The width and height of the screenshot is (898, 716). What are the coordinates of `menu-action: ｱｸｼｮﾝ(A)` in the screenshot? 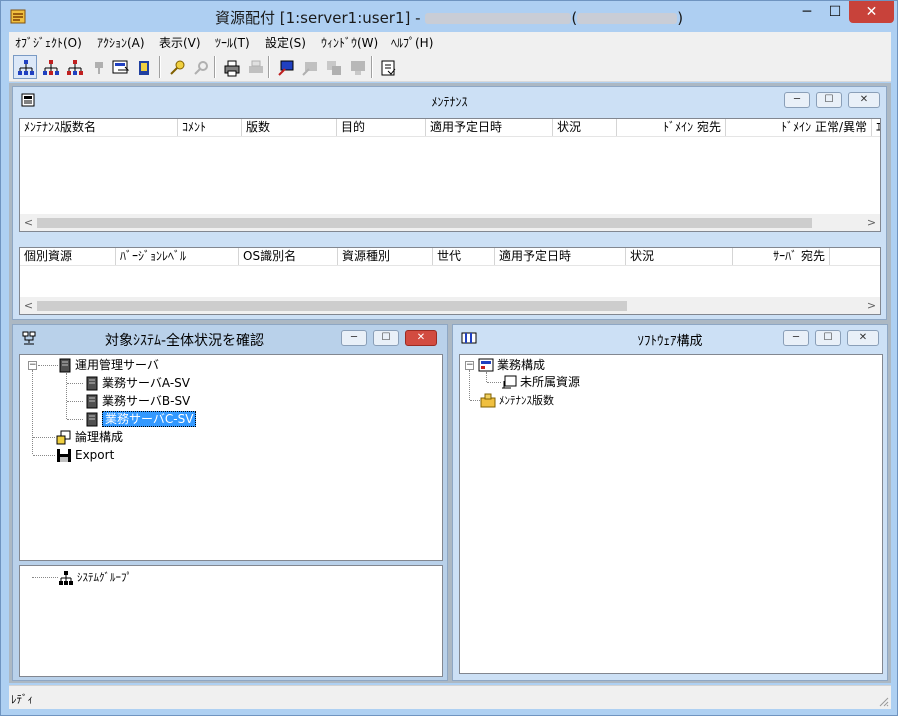 It's located at (121, 42).